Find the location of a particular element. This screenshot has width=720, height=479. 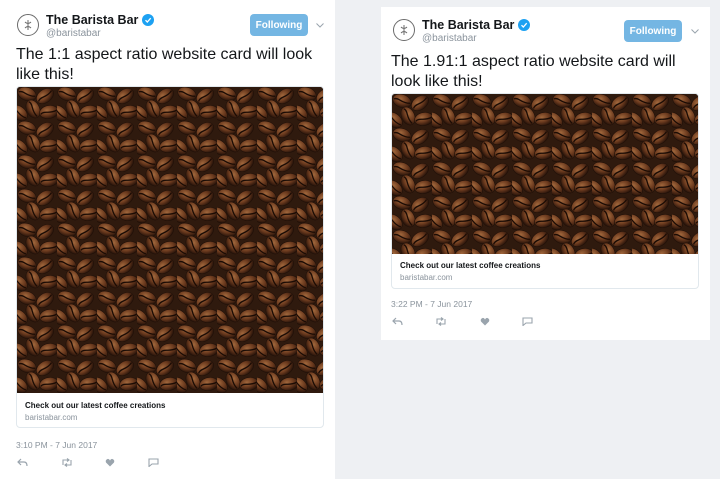

timestamp: 3:10 PM - 7 Jun 2017 is located at coordinates (56, 445).